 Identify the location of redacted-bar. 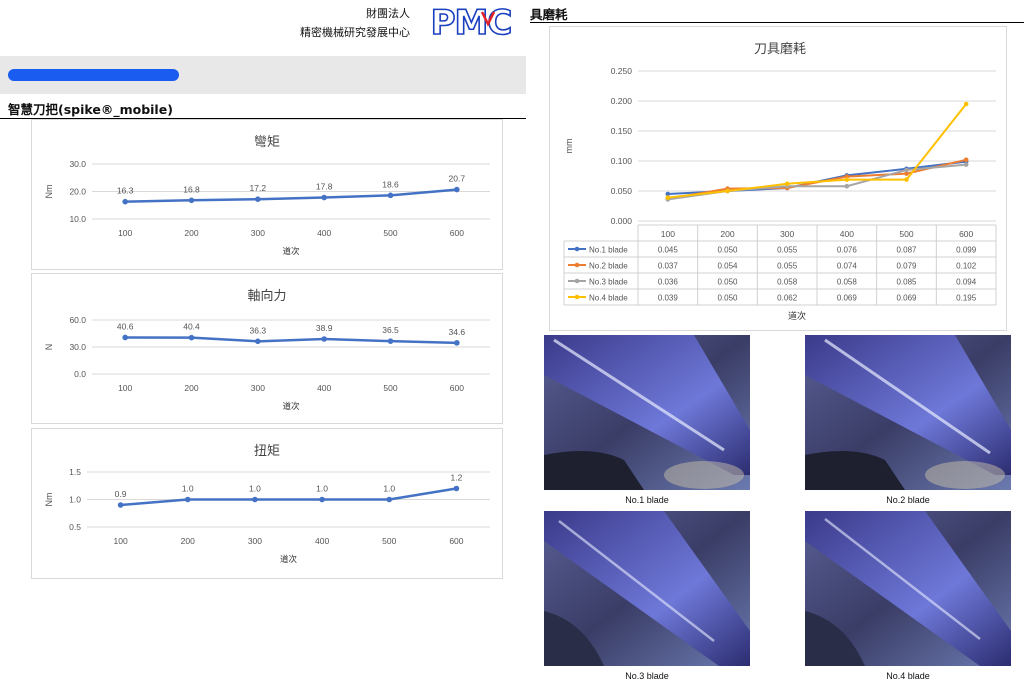
(93, 75).